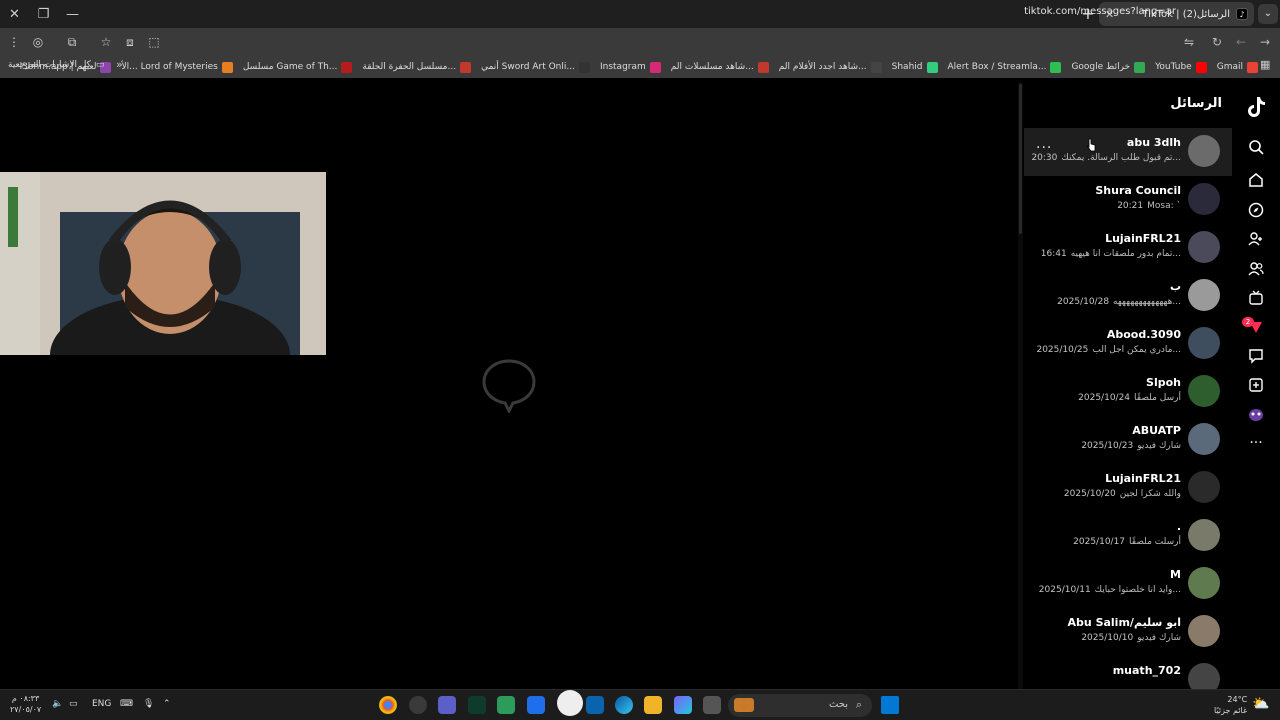 The height and width of the screenshot is (720, 1280). What do you see at coordinates (1237, 67) in the screenshot?
I see `bookmark-item: Gmail` at bounding box center [1237, 67].